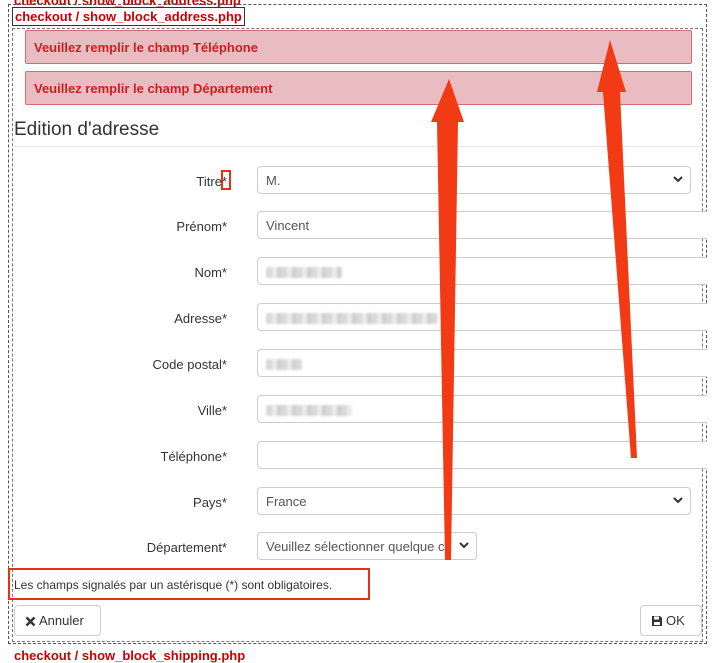  Describe the element at coordinates (617, 249) in the screenshot. I see `annotation-arrow-telephone` at that location.